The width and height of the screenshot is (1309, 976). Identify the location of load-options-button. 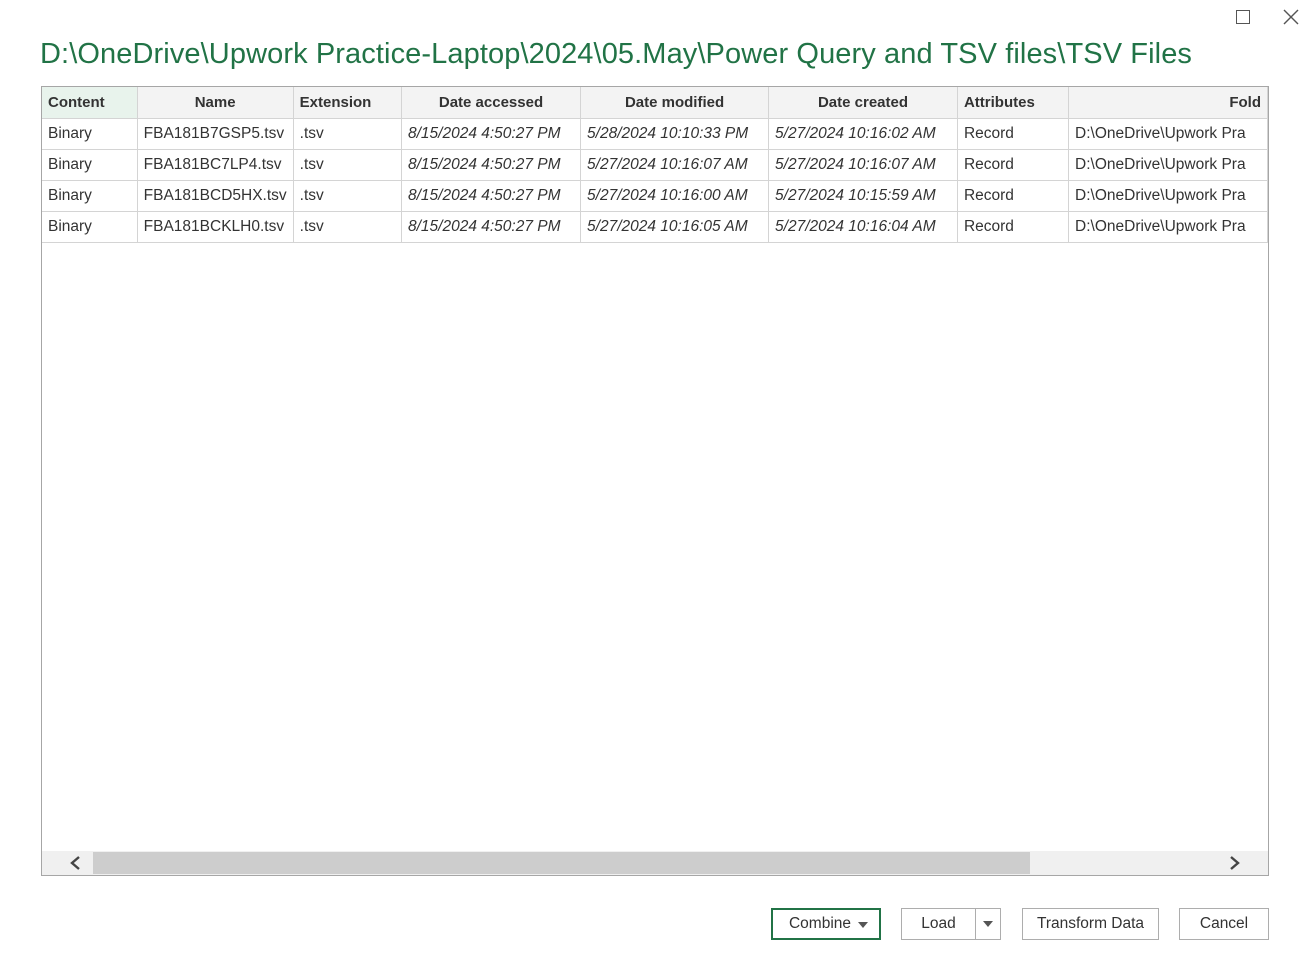
(988, 924).